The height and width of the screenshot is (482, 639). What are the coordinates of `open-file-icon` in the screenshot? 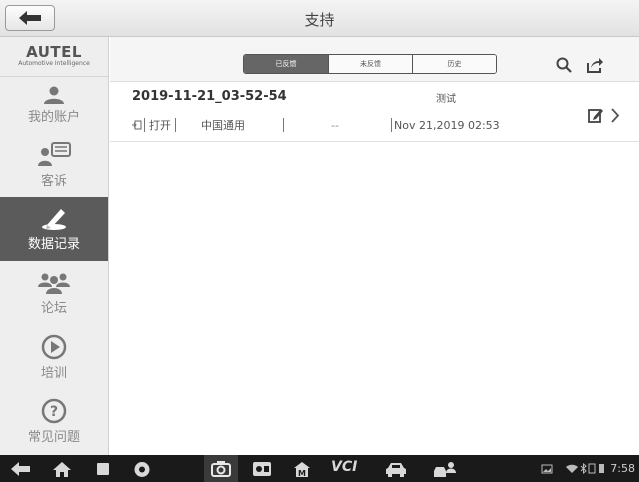 It's located at (137, 125).